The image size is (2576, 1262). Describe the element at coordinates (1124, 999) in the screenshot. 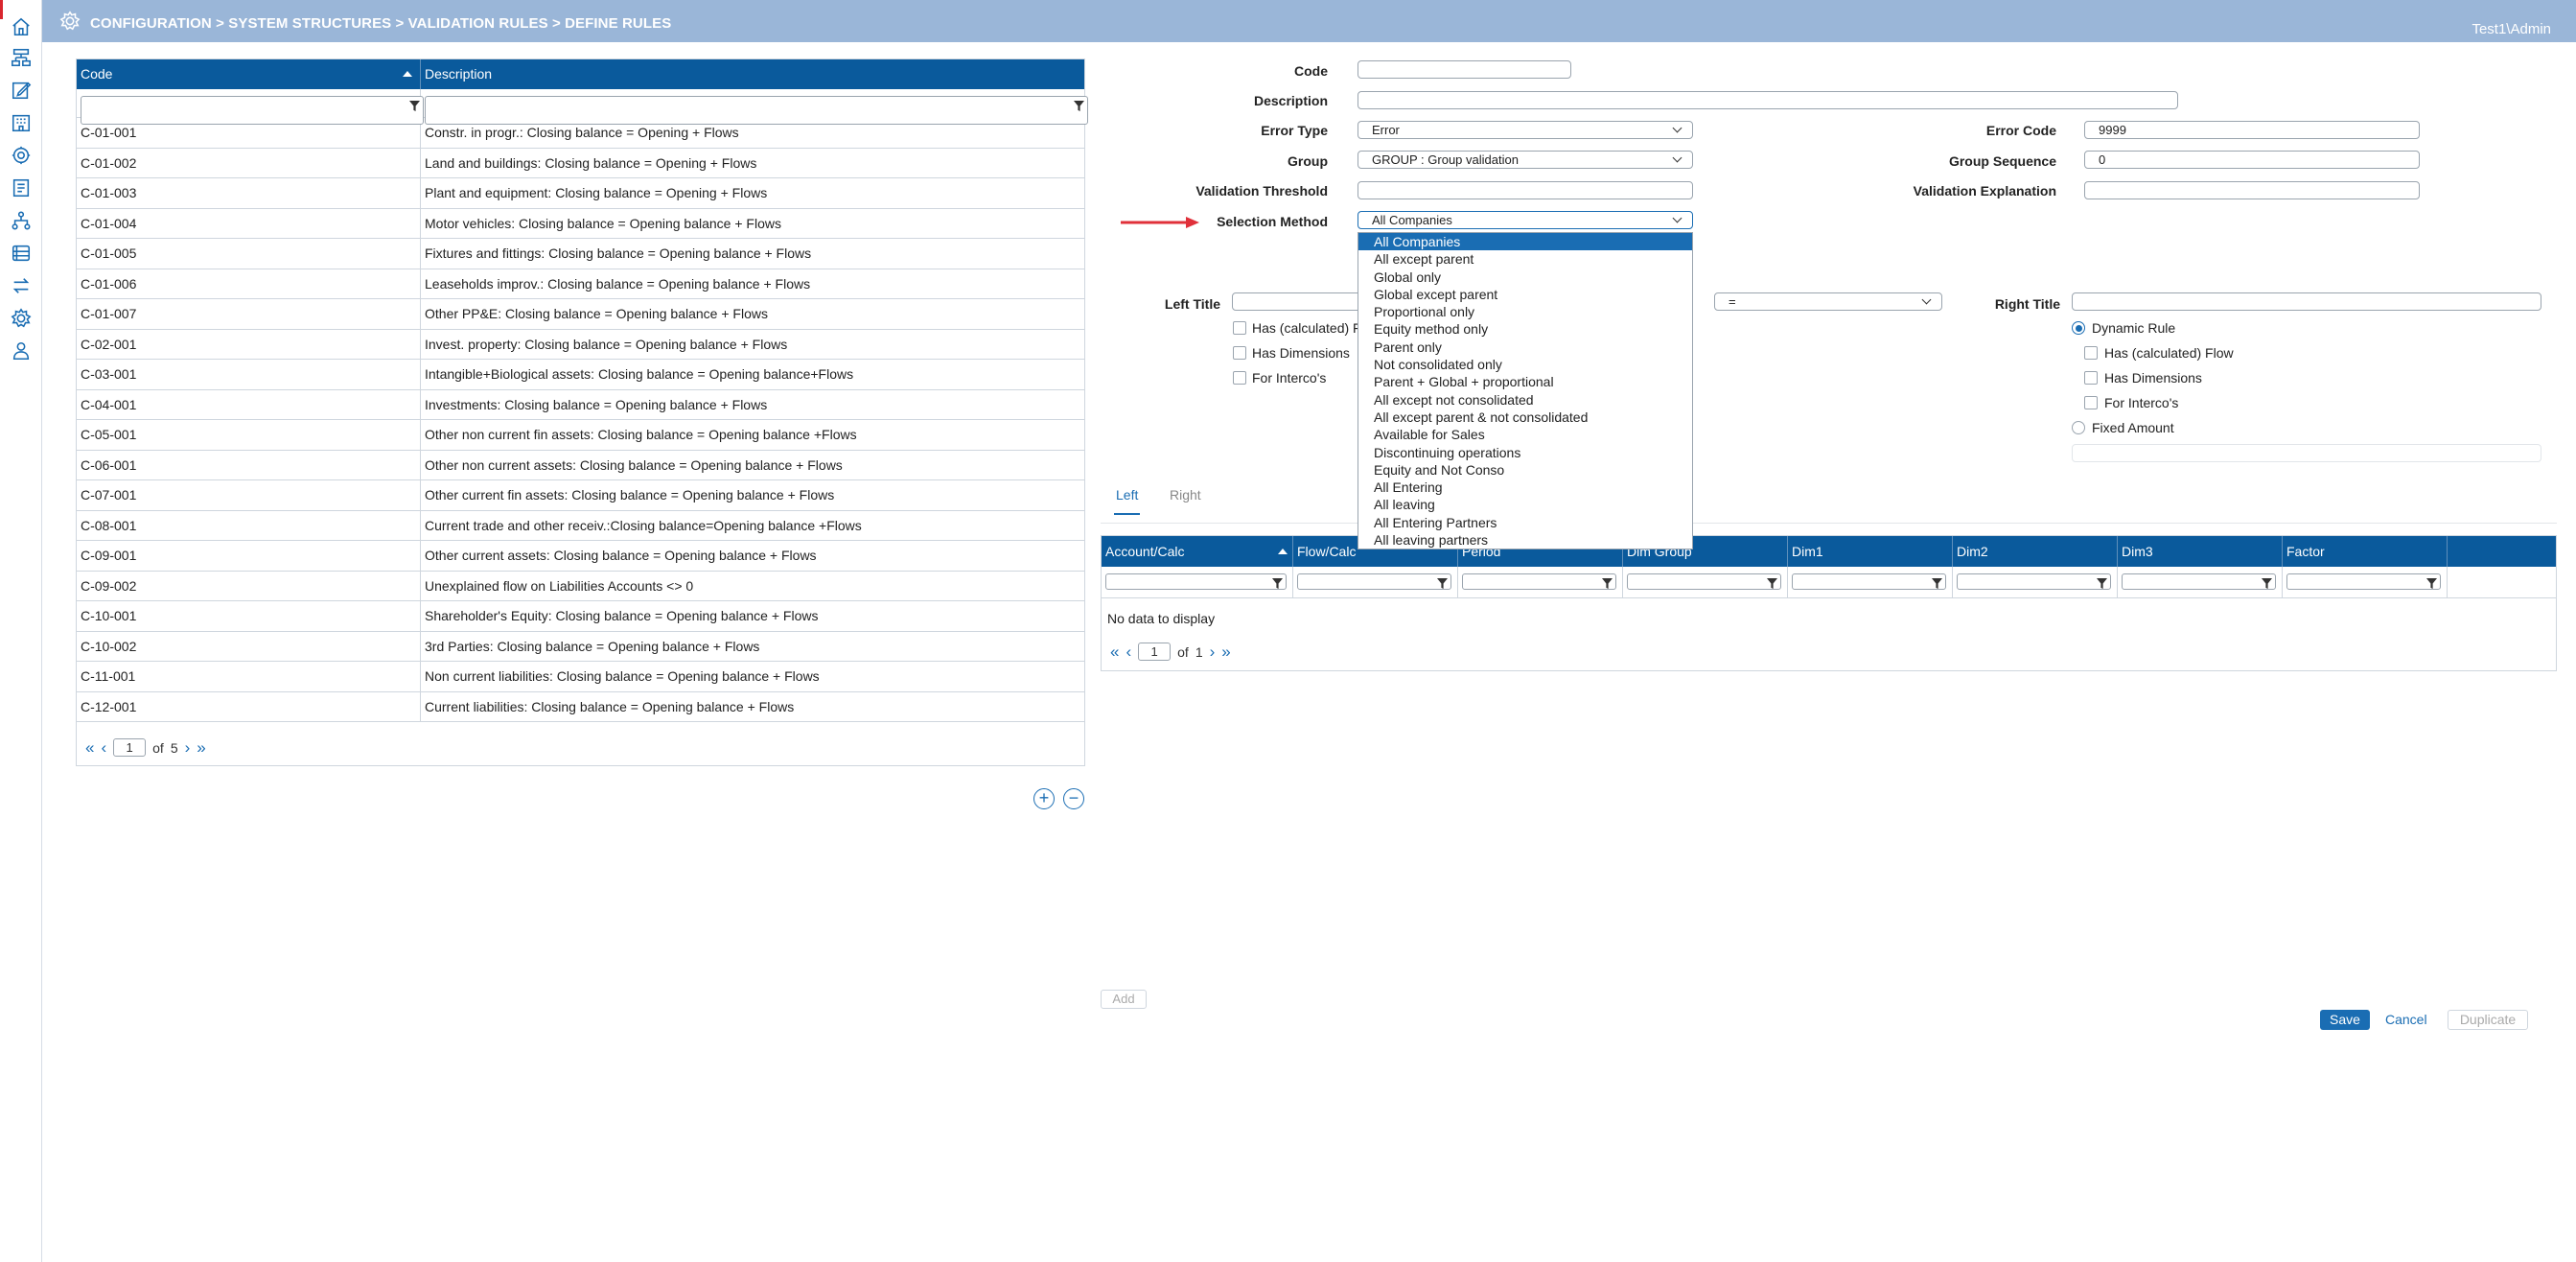

I see `add-line-button: Add` at that location.